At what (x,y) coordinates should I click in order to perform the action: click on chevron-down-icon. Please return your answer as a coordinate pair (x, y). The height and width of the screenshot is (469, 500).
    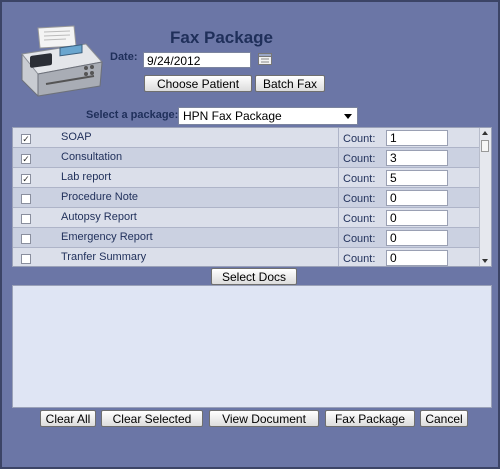
    Looking at the image, I should click on (348, 116).